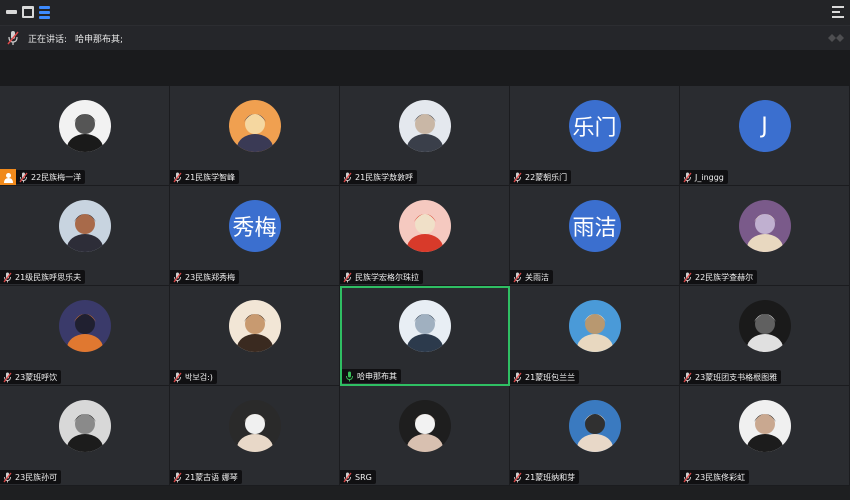 The image size is (850, 500). I want to click on nameplate: 民族学宏格尔珠拉, so click(381, 277).